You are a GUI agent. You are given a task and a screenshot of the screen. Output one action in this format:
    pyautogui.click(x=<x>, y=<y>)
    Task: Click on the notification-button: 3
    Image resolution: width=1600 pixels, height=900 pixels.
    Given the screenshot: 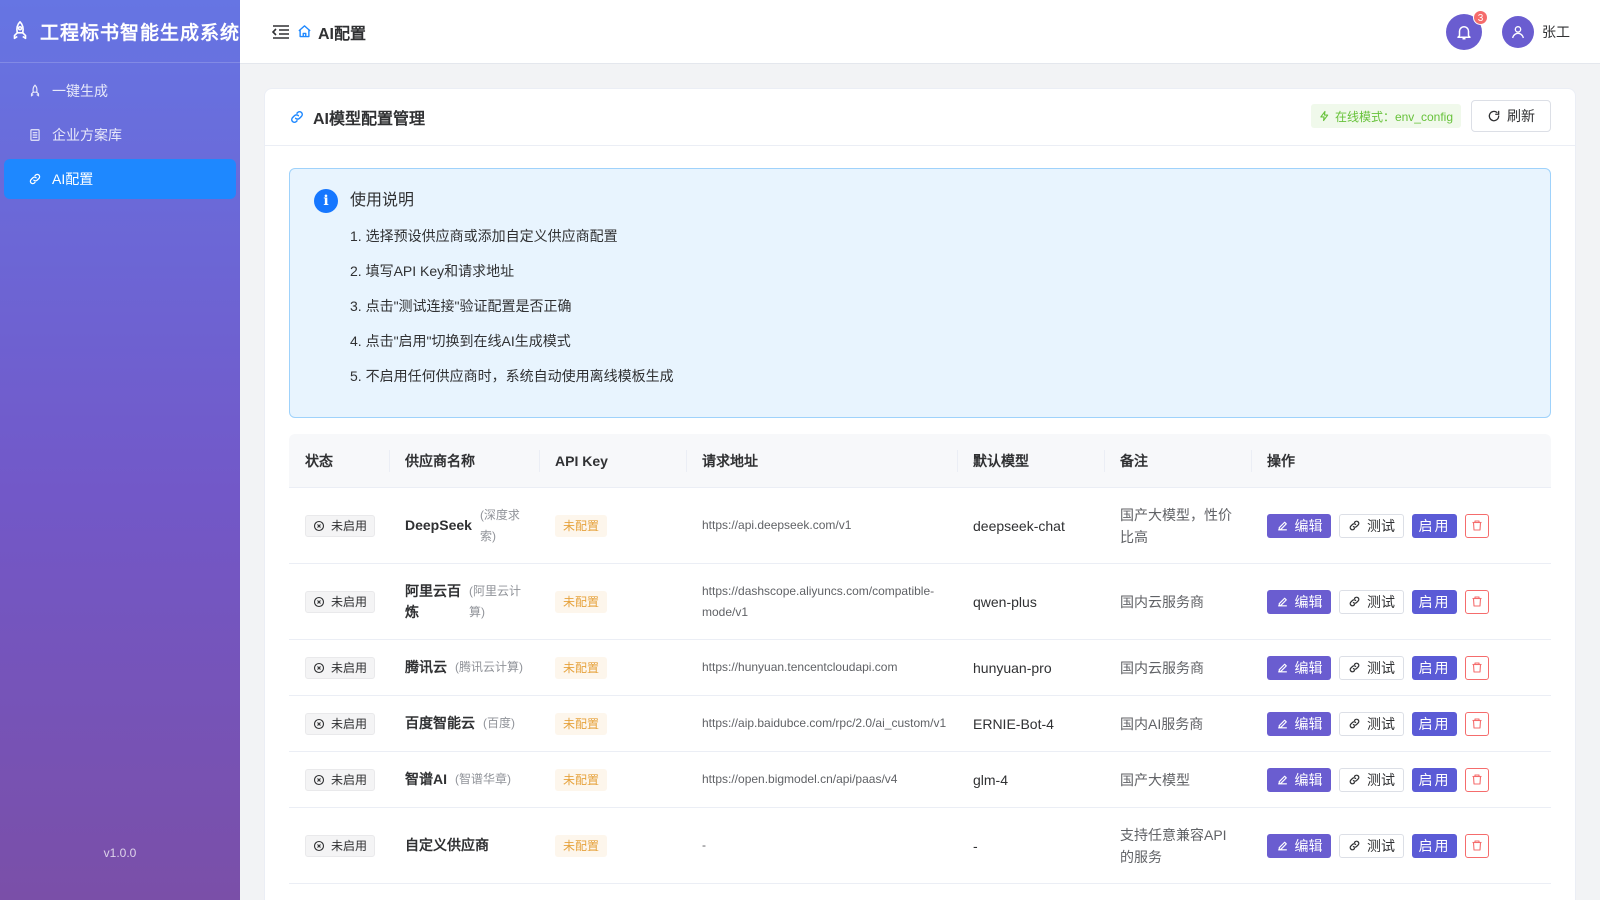 What is the action you would take?
    pyautogui.click(x=1467, y=30)
    